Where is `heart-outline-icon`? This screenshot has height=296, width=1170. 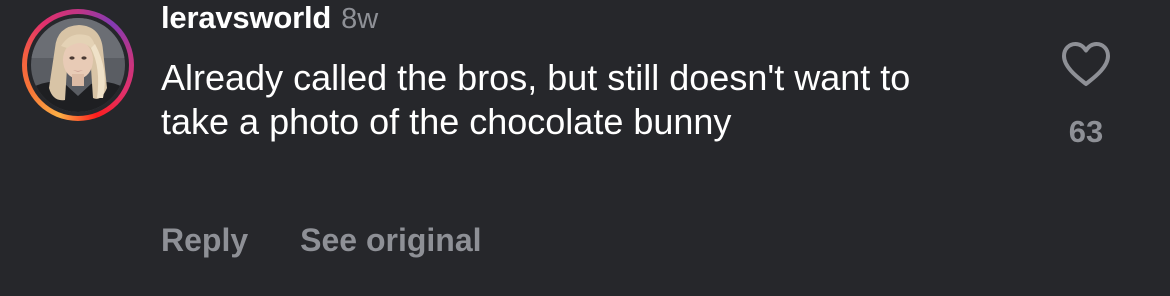
heart-outline-icon is located at coordinates (1086, 64).